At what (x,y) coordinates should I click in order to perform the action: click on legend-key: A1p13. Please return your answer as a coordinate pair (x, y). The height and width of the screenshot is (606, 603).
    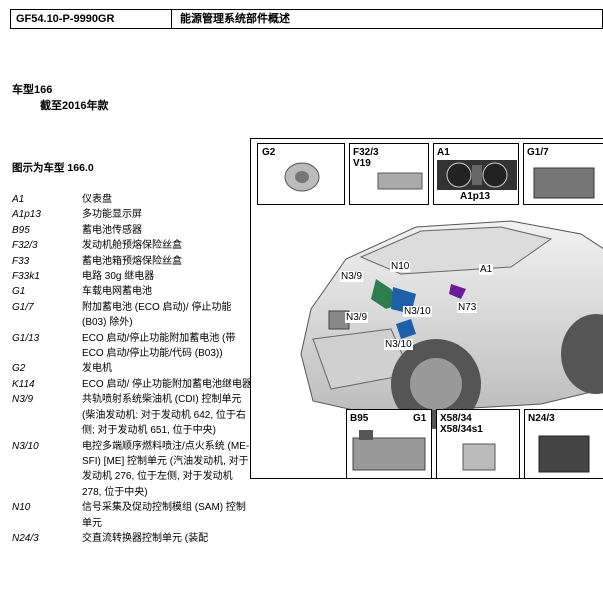
    Looking at the image, I should click on (26, 215).